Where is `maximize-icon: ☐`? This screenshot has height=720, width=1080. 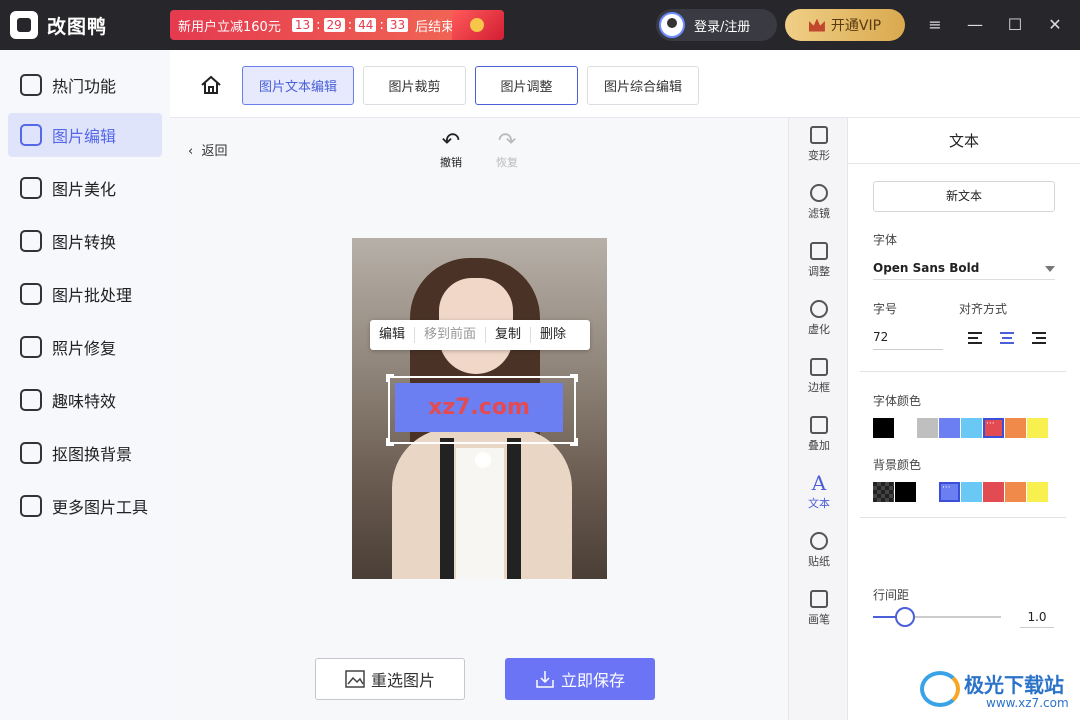
maximize-icon: ☐ is located at coordinates (1015, 25).